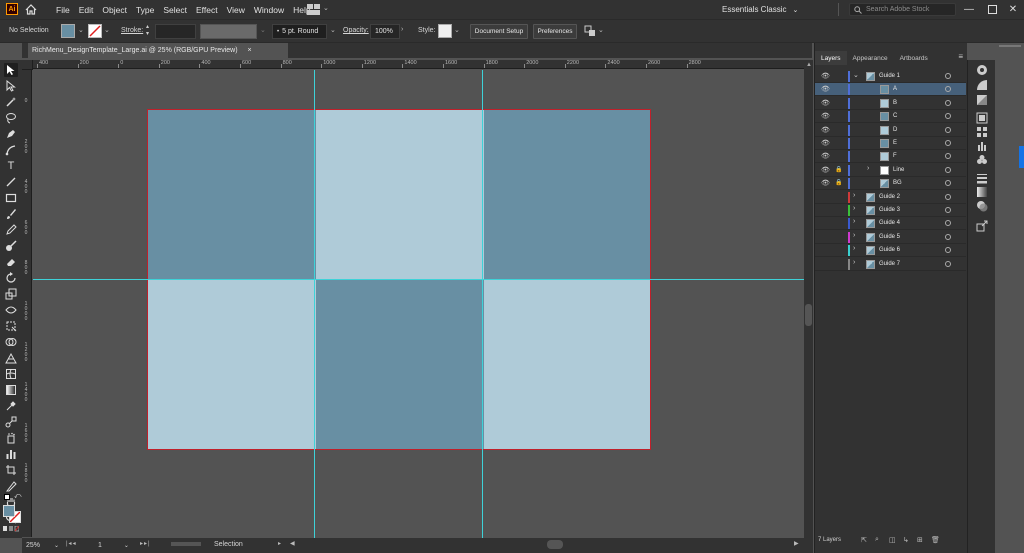 Image resolution: width=1024 pixels, height=553 pixels. I want to click on make-clipping-mask-icon: ◫, so click(892, 540).